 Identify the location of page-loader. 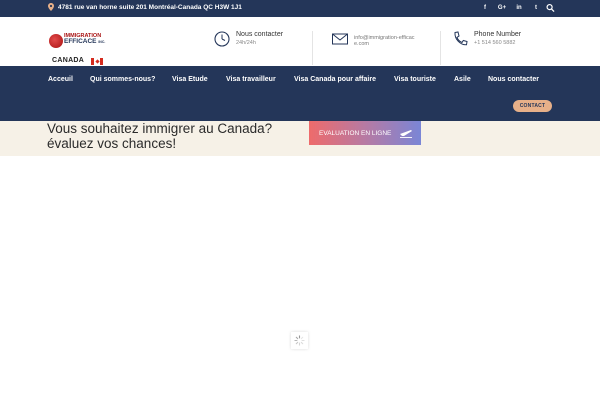
(299, 340).